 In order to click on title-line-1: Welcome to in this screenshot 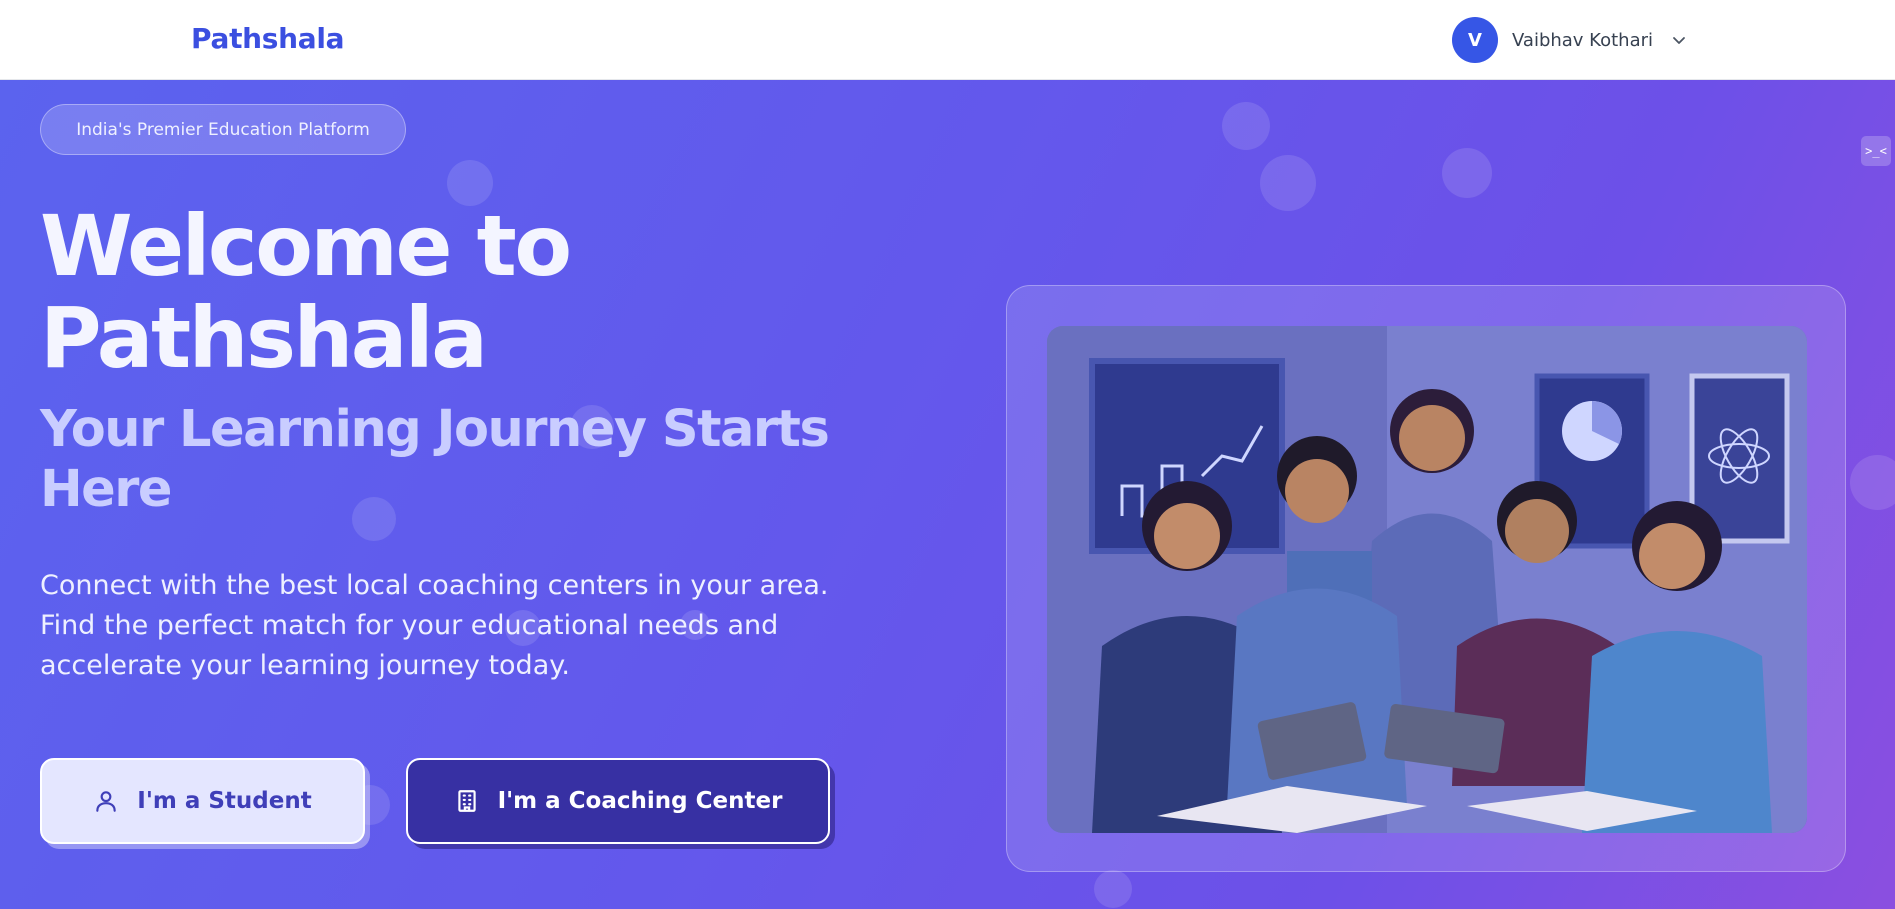, I will do `click(306, 246)`.